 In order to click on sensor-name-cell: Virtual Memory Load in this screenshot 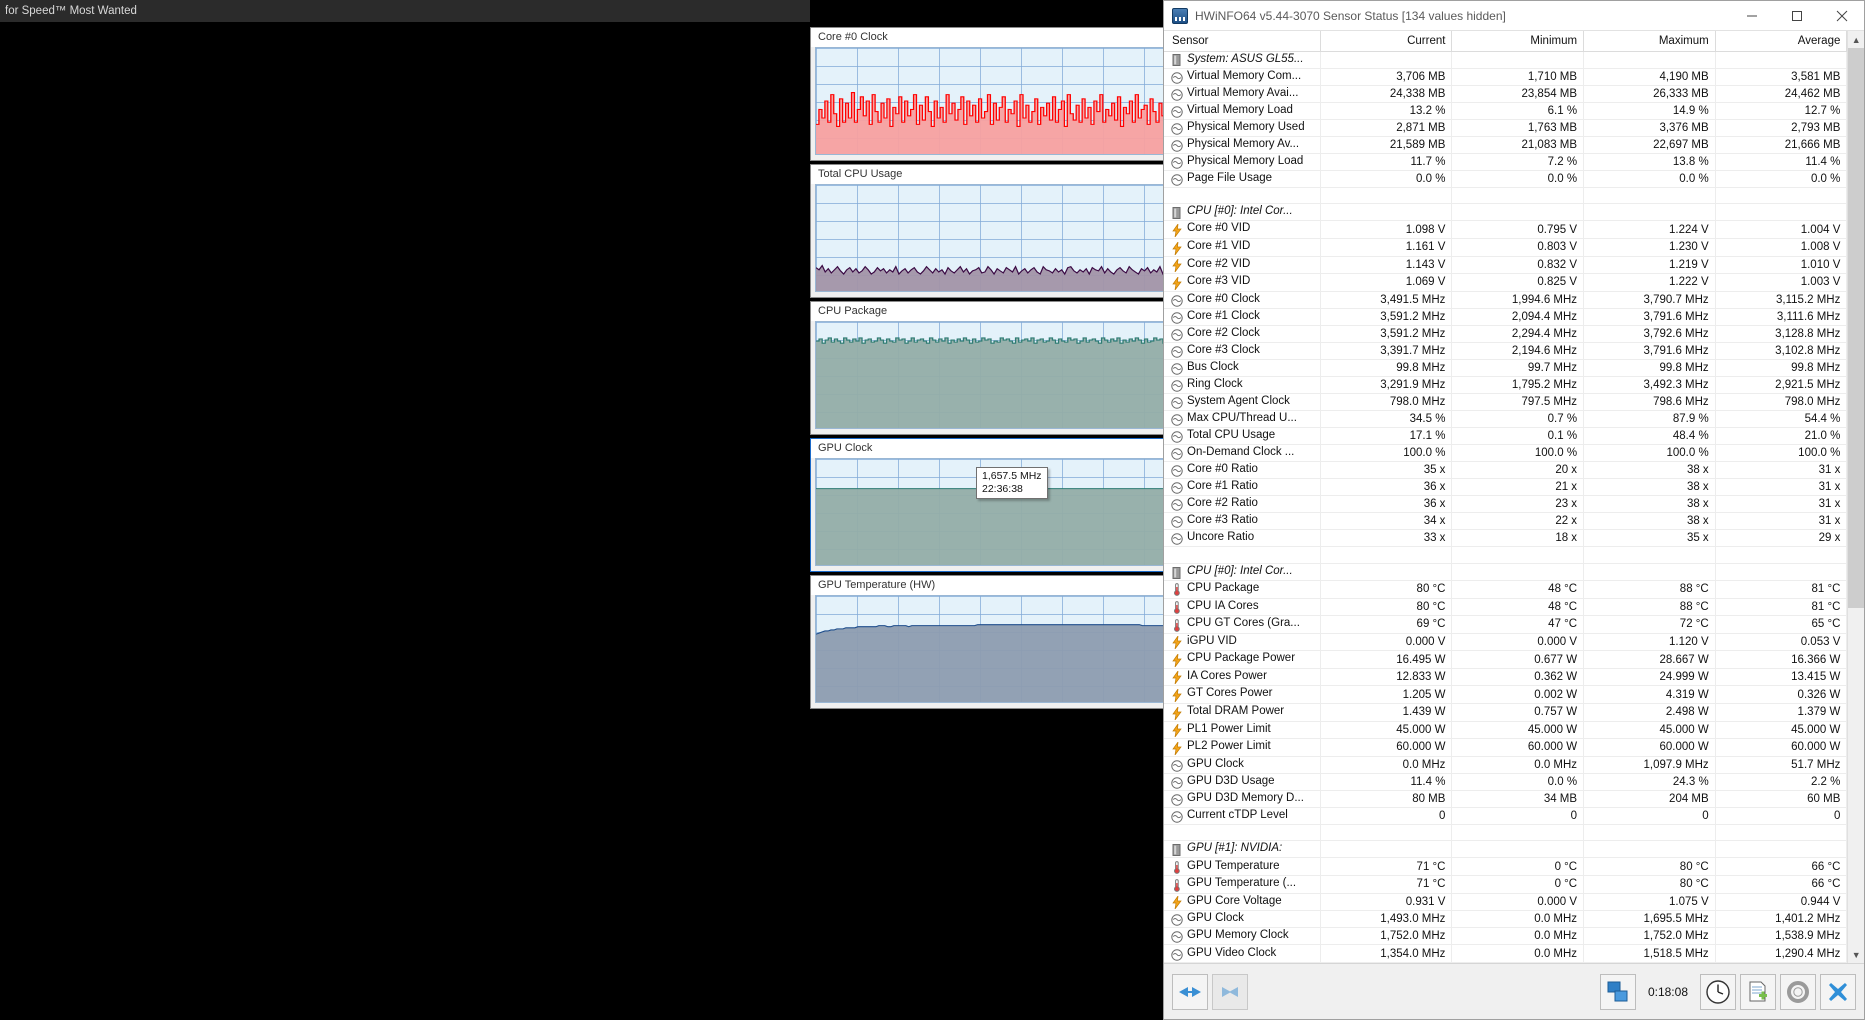, I will do `click(1242, 111)`.